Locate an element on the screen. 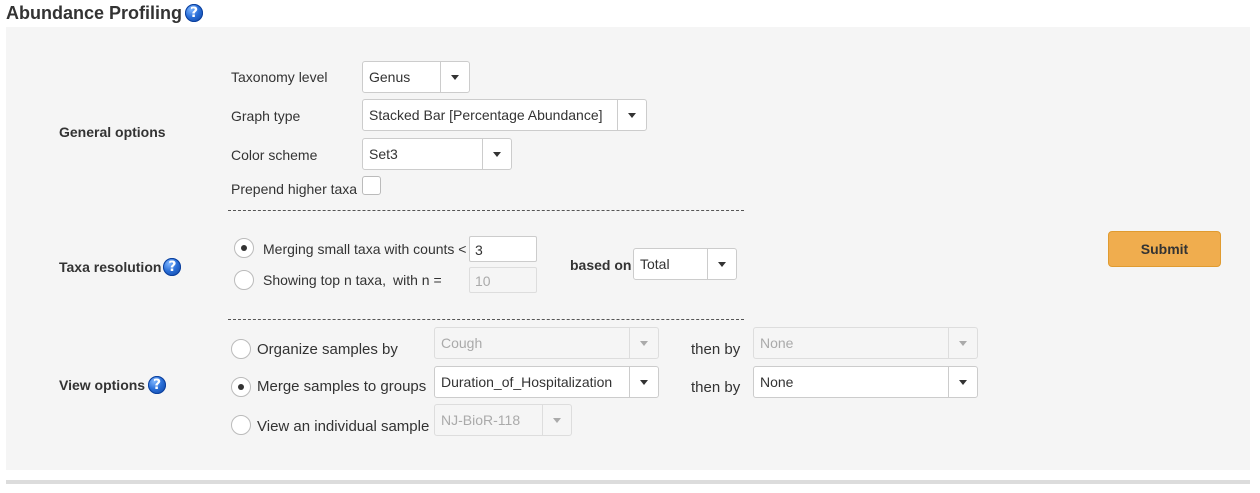 Image resolution: width=1260 pixels, height=493 pixels. merge-then-by-label: then by is located at coordinates (716, 387).